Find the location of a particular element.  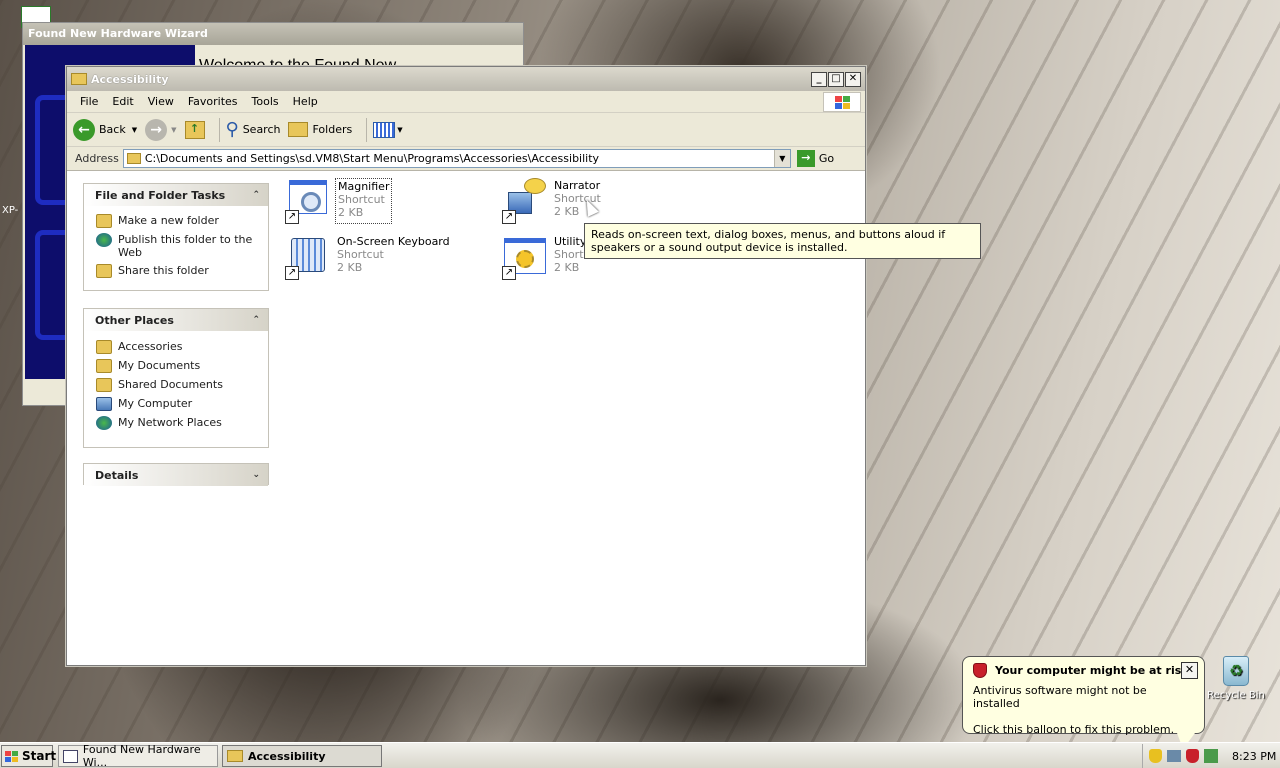

place-label: Shared Documents is located at coordinates (170, 384).